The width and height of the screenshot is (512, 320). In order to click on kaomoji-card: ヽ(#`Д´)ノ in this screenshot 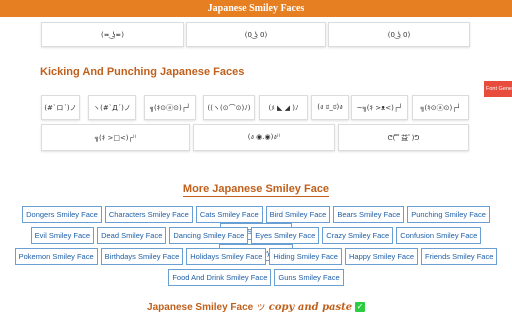, I will do `click(112, 107)`.